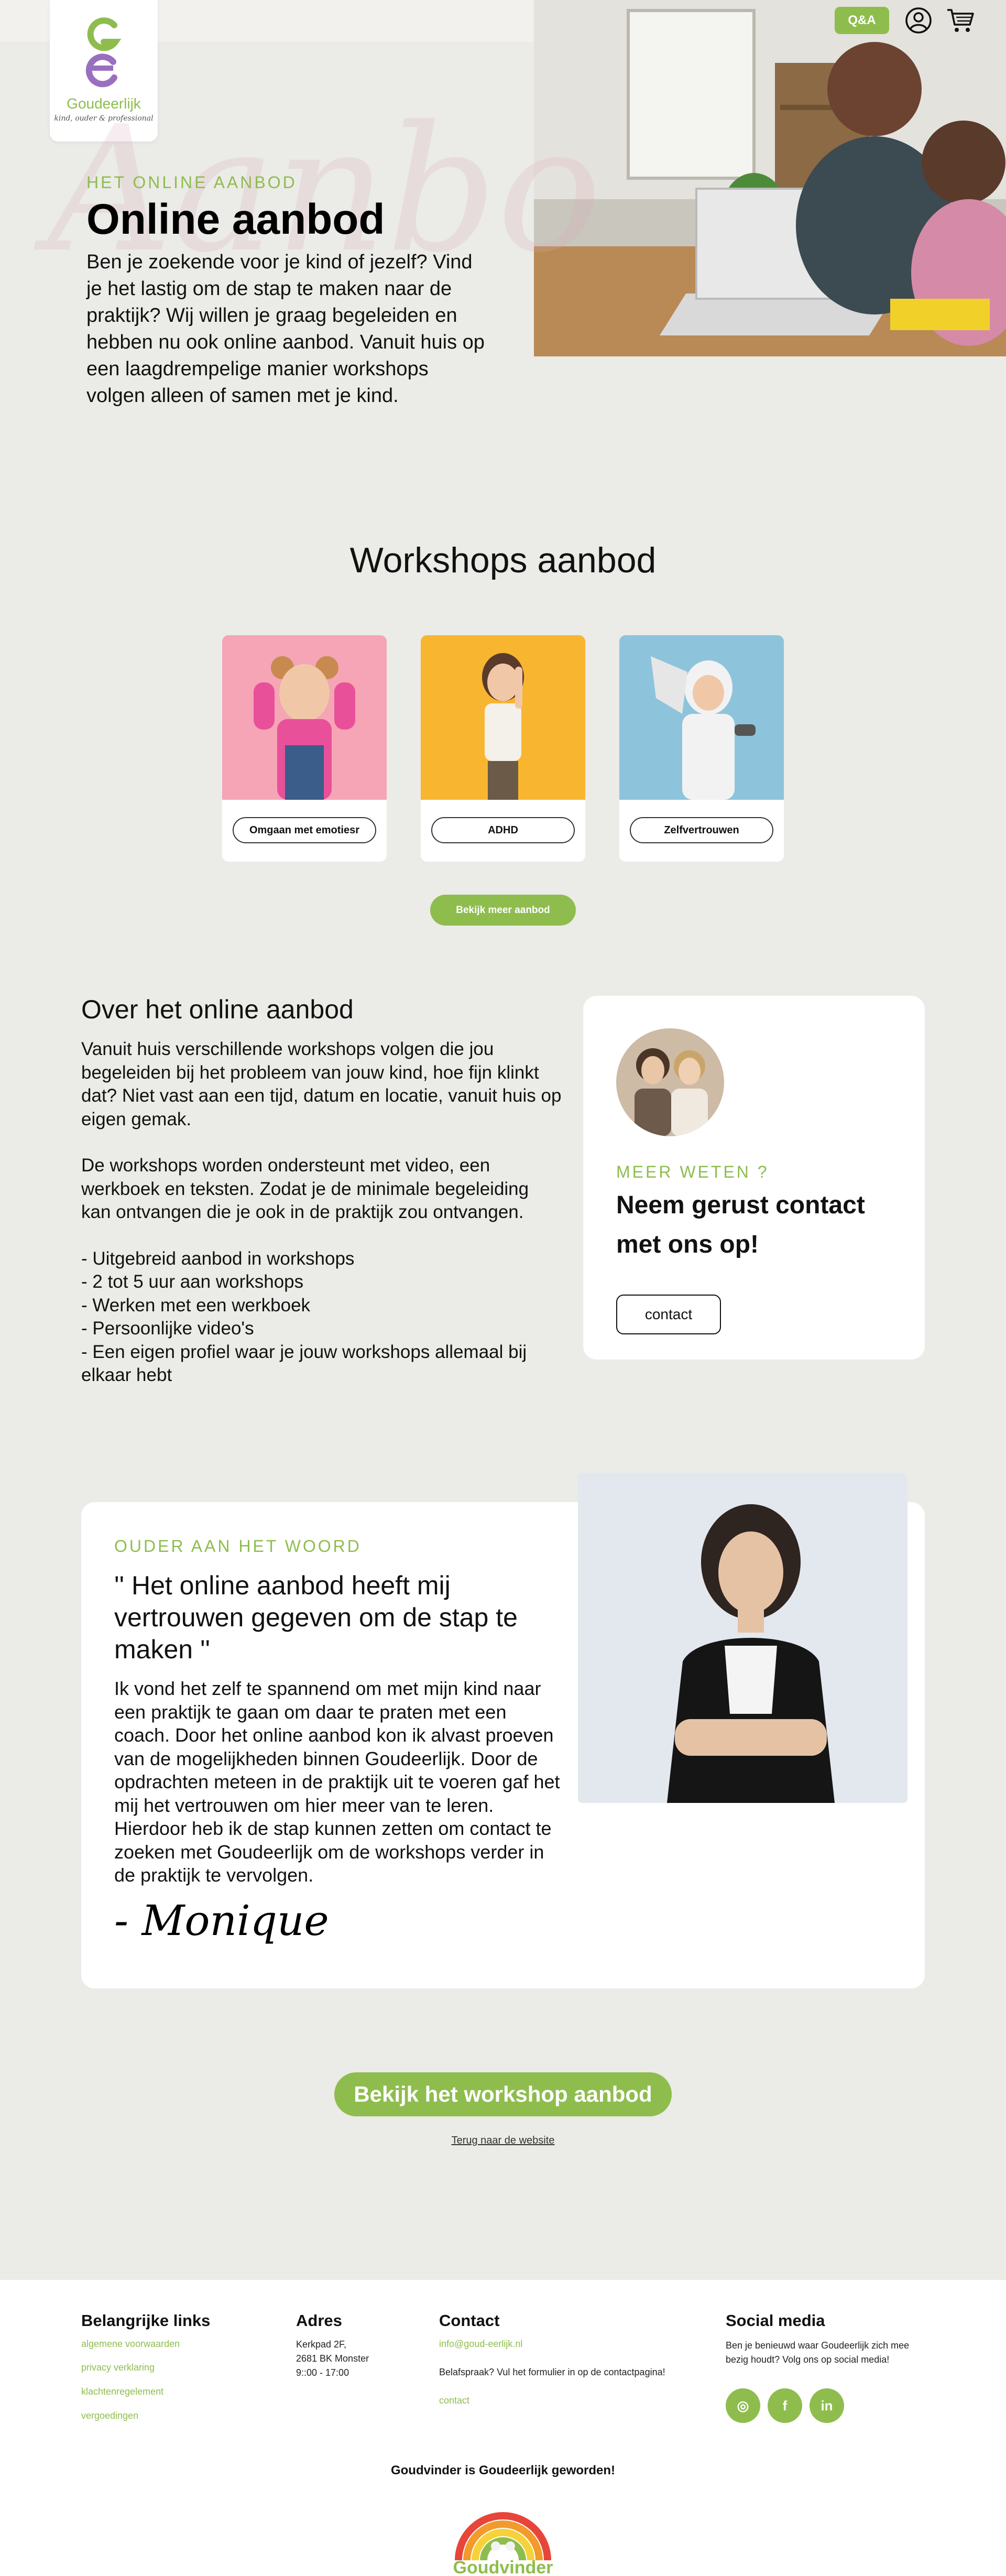 The width and height of the screenshot is (1006, 2576). I want to click on list-item: - Werken met een werkboek, so click(196, 1305).